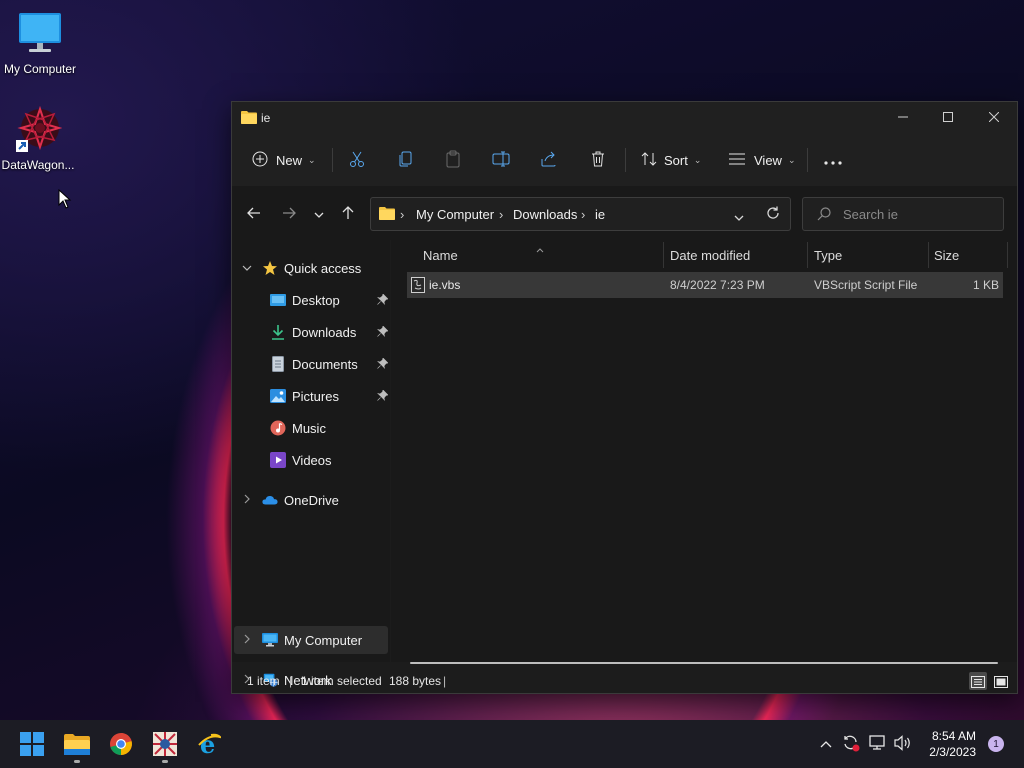  What do you see at coordinates (348, 214) in the screenshot?
I see `up-button` at bounding box center [348, 214].